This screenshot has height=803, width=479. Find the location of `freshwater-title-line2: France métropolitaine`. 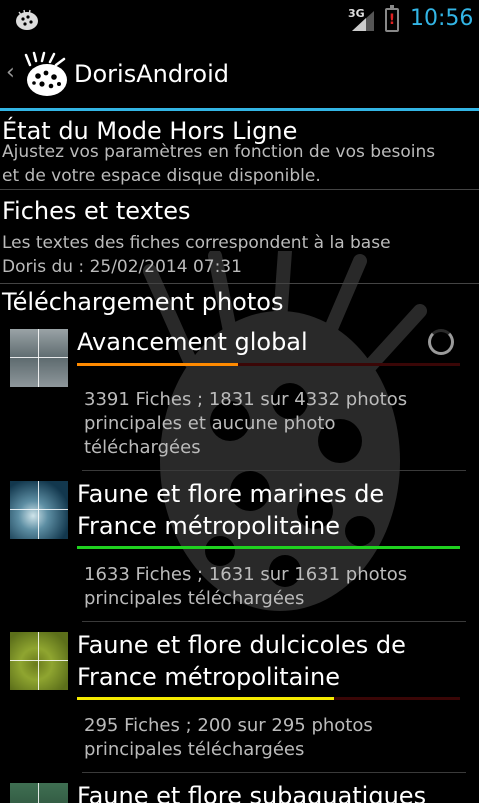

freshwater-title-line2: France métropolitaine is located at coordinates (209, 677).